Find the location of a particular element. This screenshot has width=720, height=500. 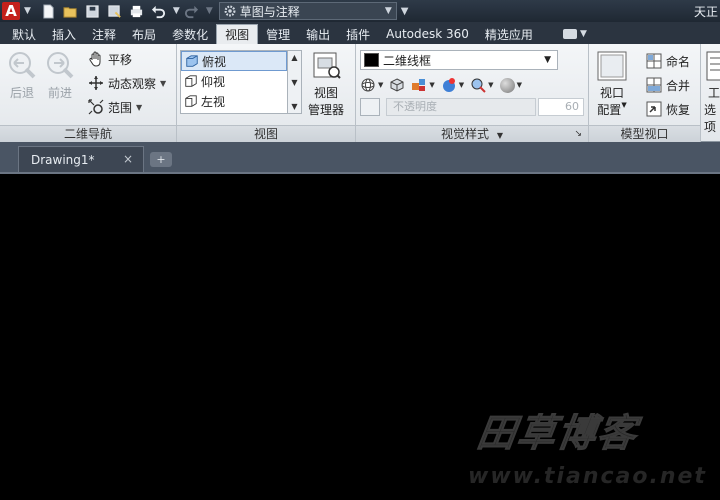

view-manager-button: 视图 管理器 is located at coordinates (326, 84).